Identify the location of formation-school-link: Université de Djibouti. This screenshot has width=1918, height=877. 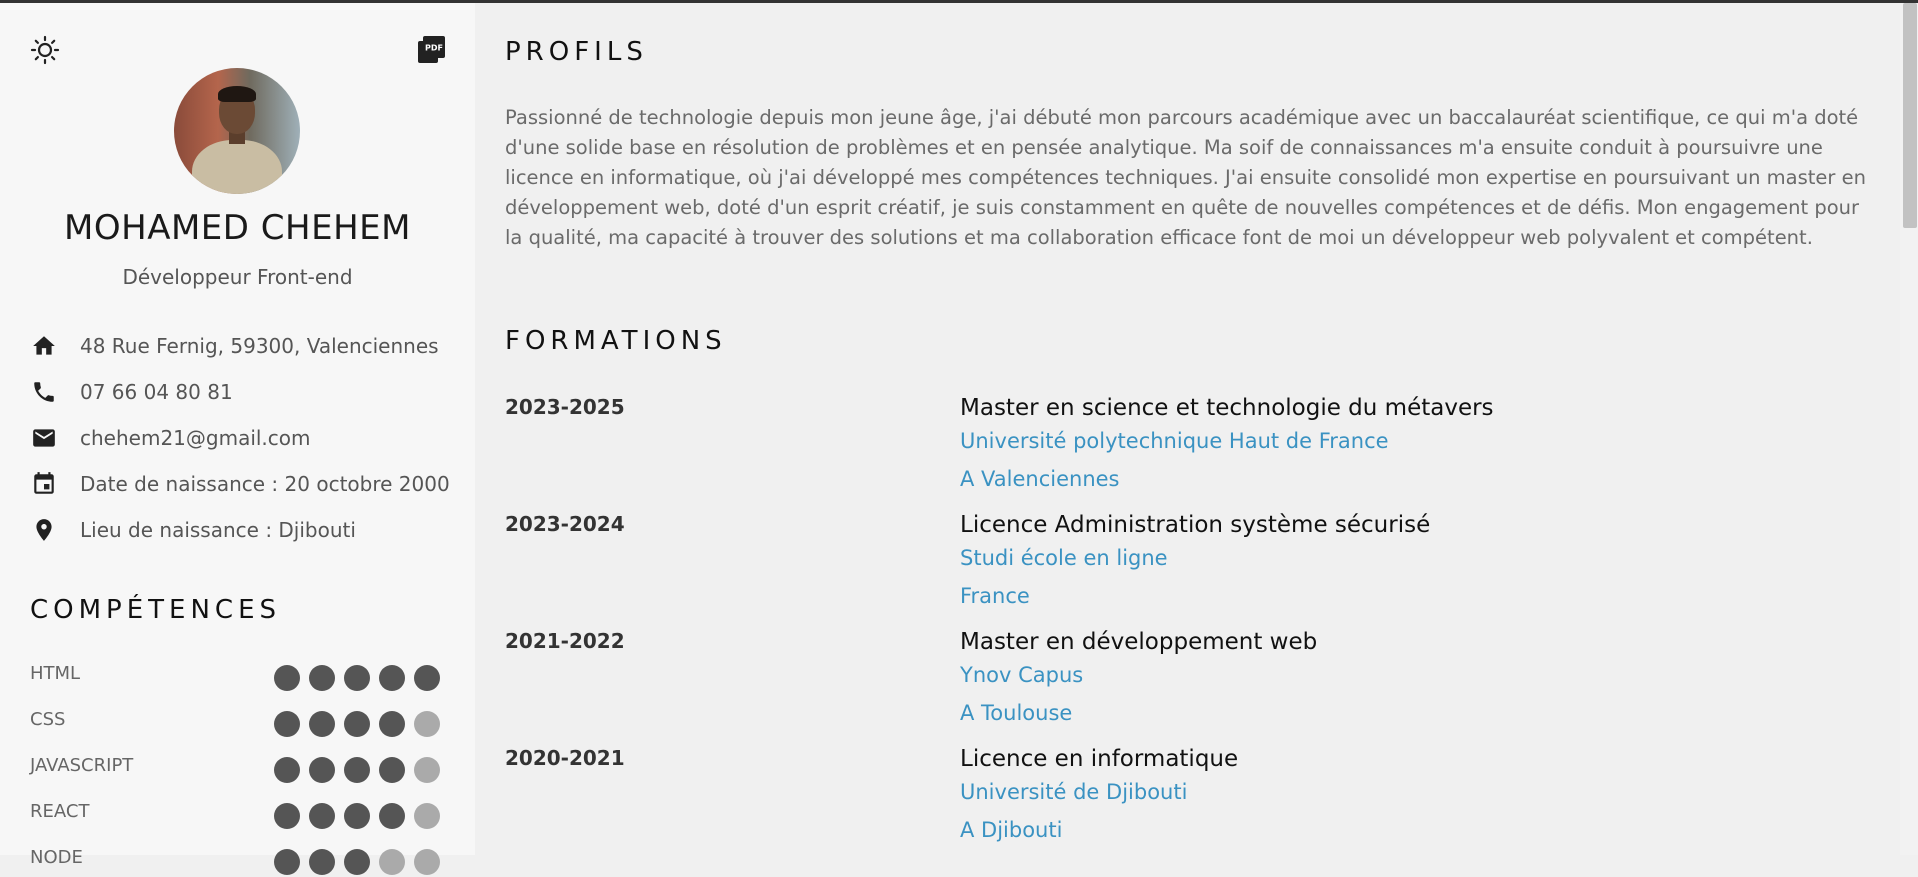
(1073, 792).